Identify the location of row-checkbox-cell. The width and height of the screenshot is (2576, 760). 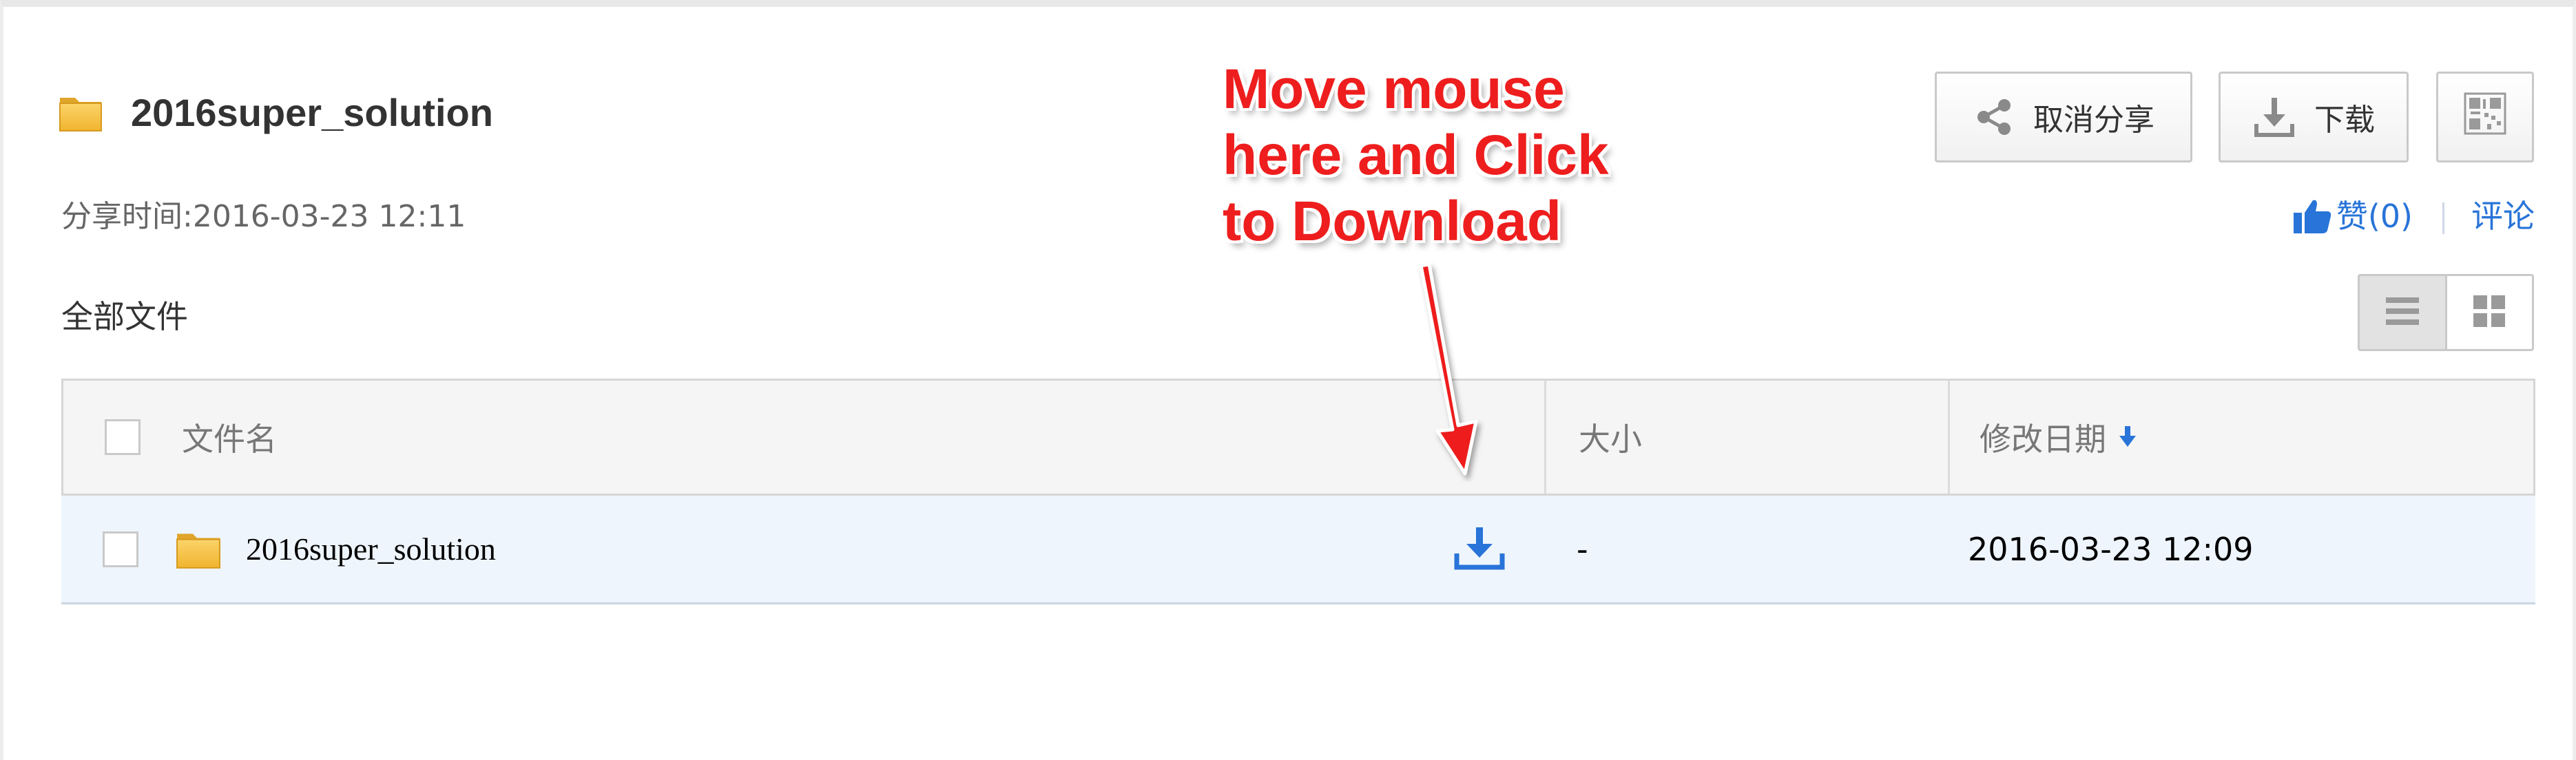
(120, 549).